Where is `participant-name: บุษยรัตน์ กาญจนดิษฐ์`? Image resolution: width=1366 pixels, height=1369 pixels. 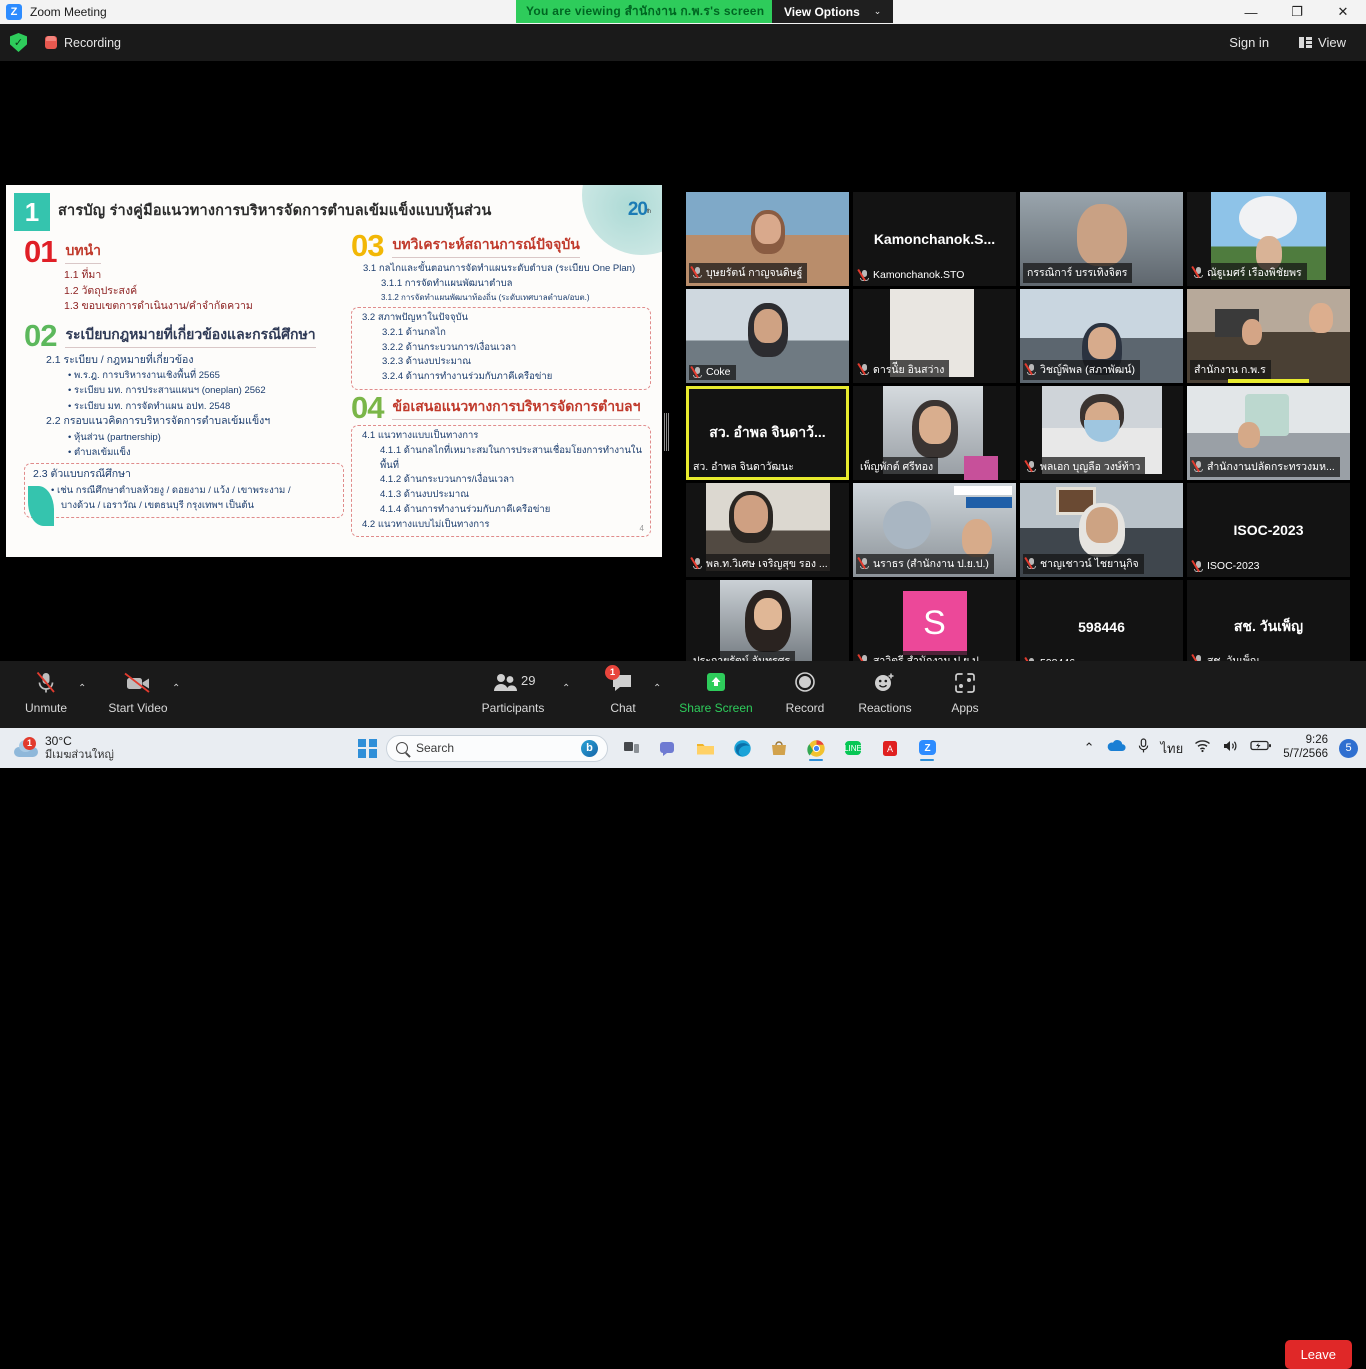 participant-name: บุษยรัตน์ กาญจนดิษฐ์ is located at coordinates (754, 273).